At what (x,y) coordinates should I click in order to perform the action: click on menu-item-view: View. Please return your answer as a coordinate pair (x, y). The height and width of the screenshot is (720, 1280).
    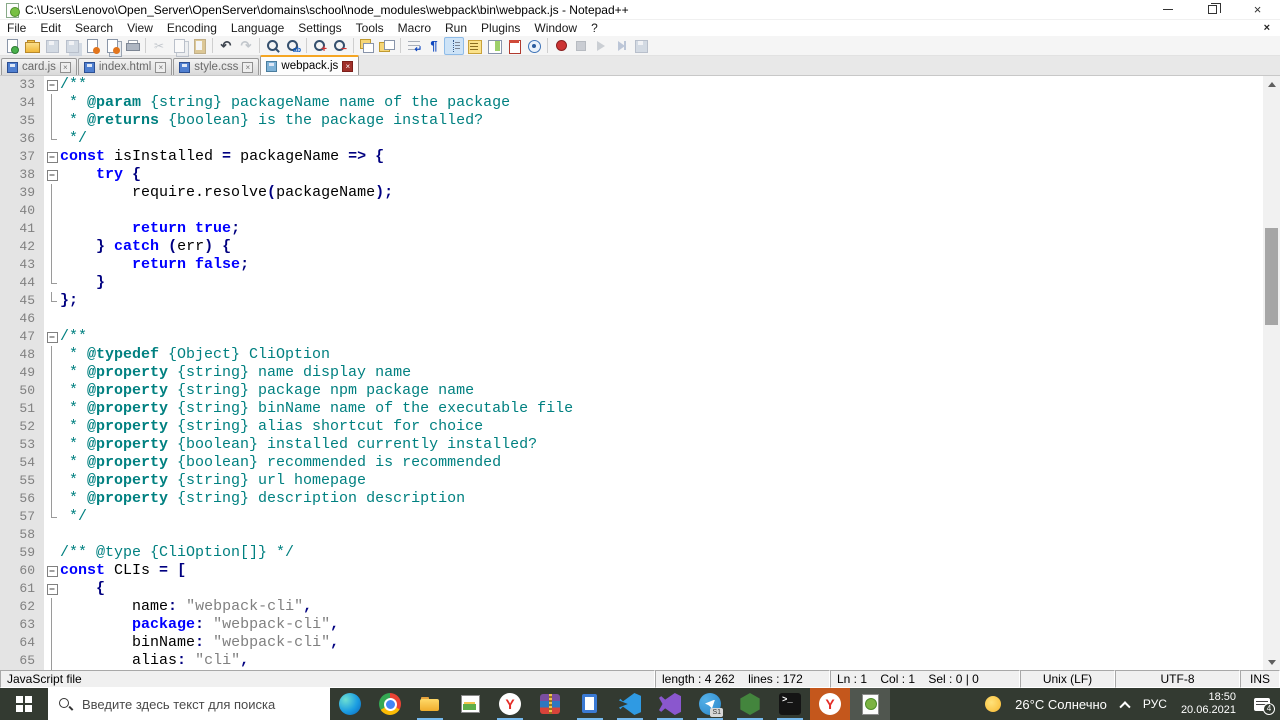
    Looking at the image, I should click on (140, 28).